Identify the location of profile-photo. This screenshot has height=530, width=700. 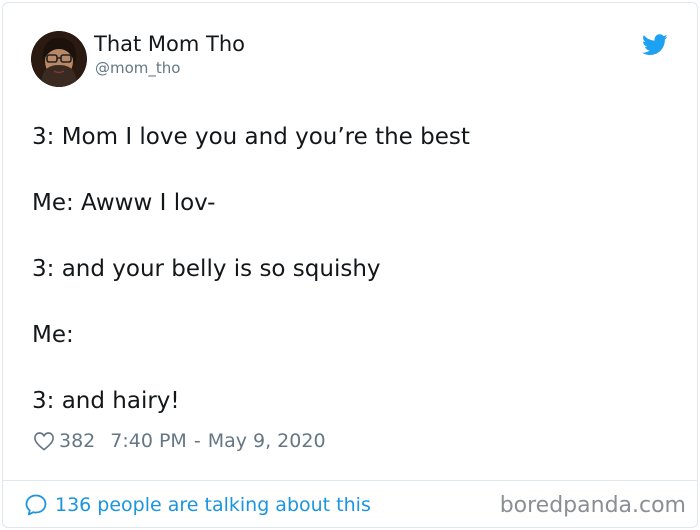
(59, 59).